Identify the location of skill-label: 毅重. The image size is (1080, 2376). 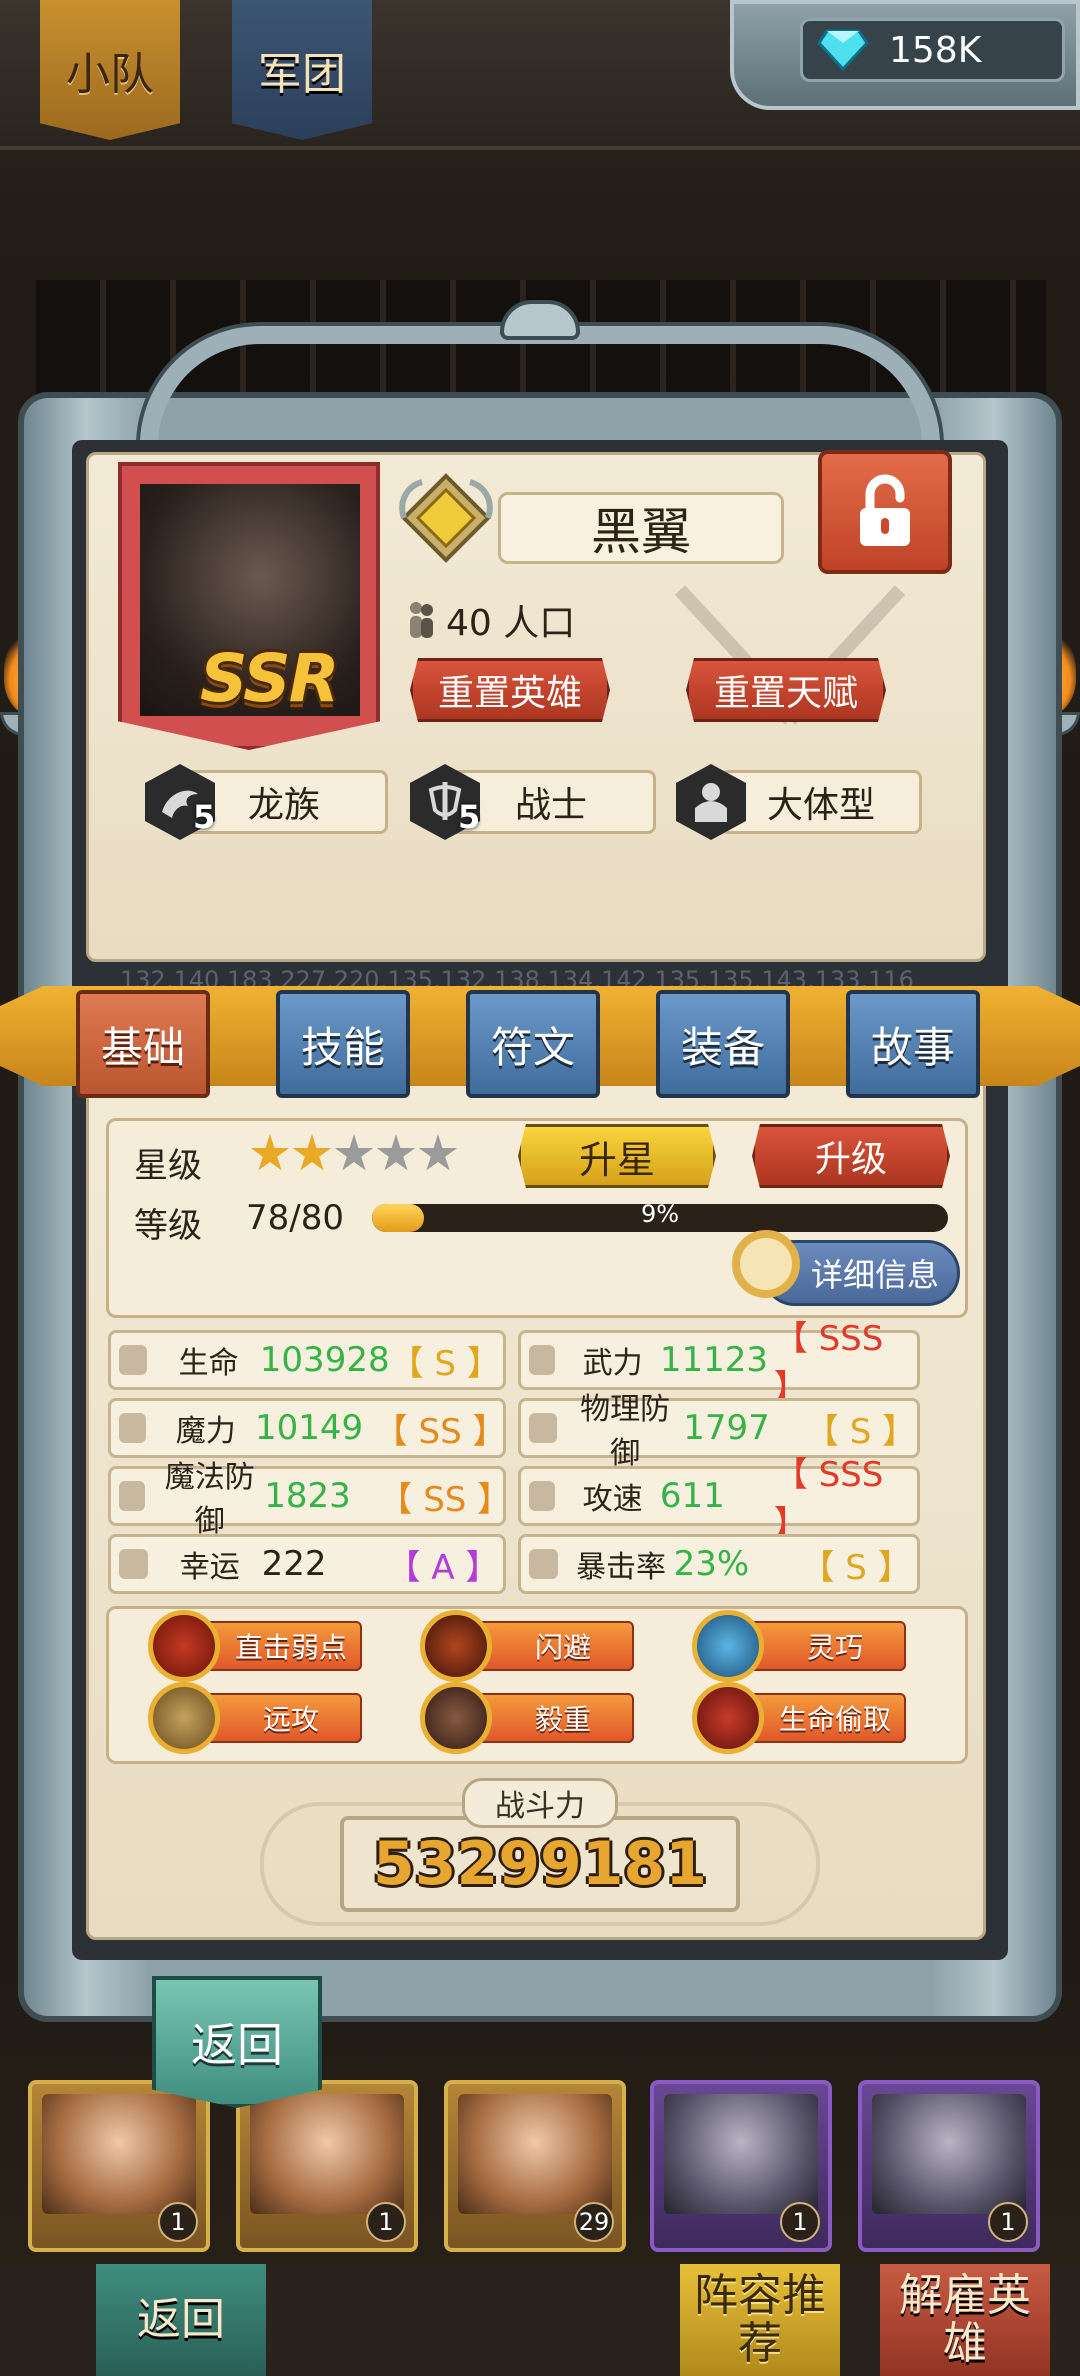
(554, 1718).